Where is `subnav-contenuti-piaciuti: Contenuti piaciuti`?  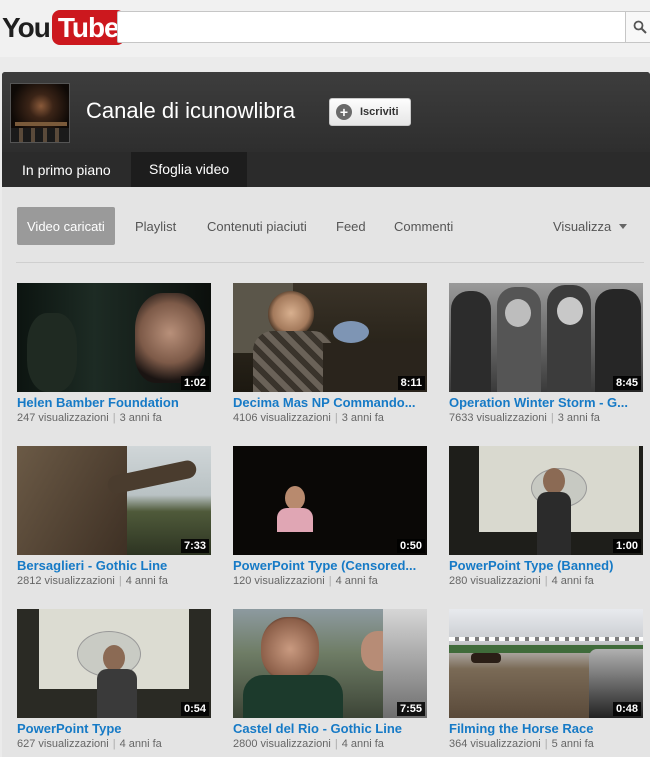 subnav-contenuti-piaciuti: Contenuti piaciuti is located at coordinates (257, 226).